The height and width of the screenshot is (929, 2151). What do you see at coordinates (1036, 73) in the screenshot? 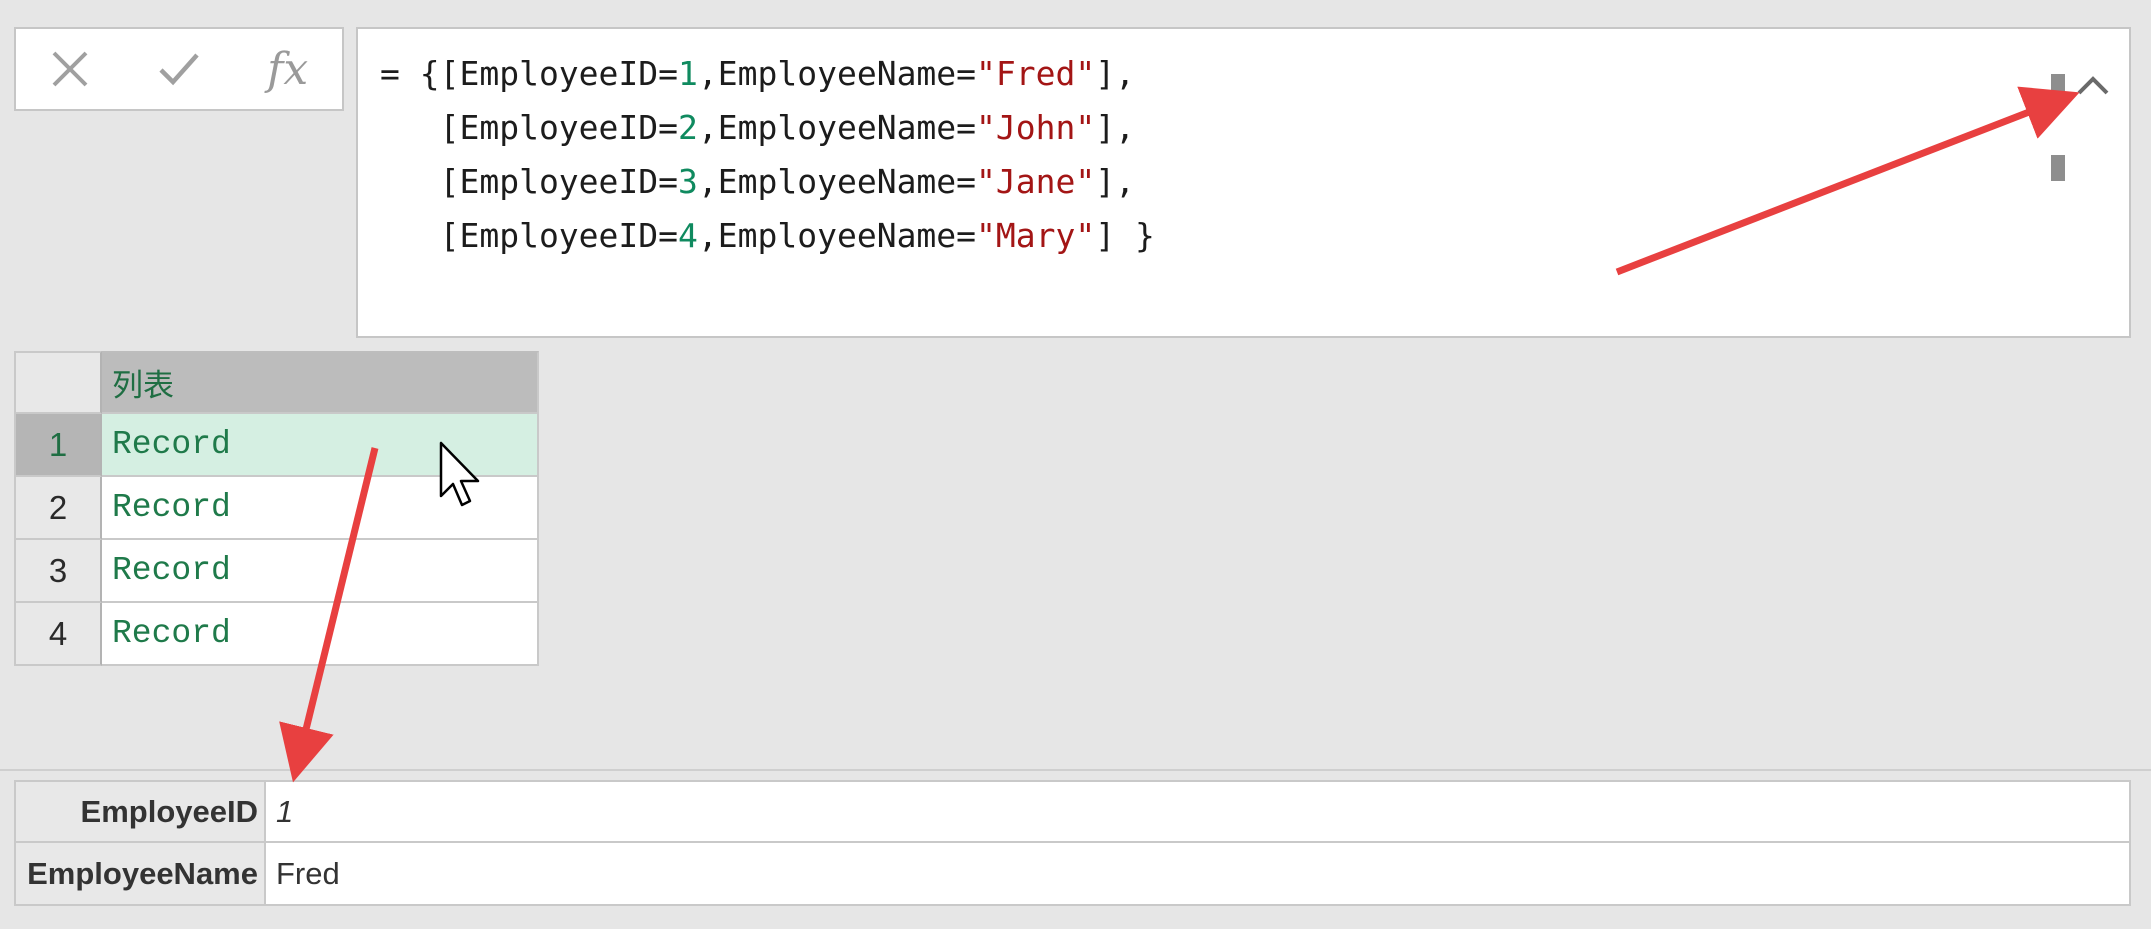
I see `formula-string-token: "Fred"` at bounding box center [1036, 73].